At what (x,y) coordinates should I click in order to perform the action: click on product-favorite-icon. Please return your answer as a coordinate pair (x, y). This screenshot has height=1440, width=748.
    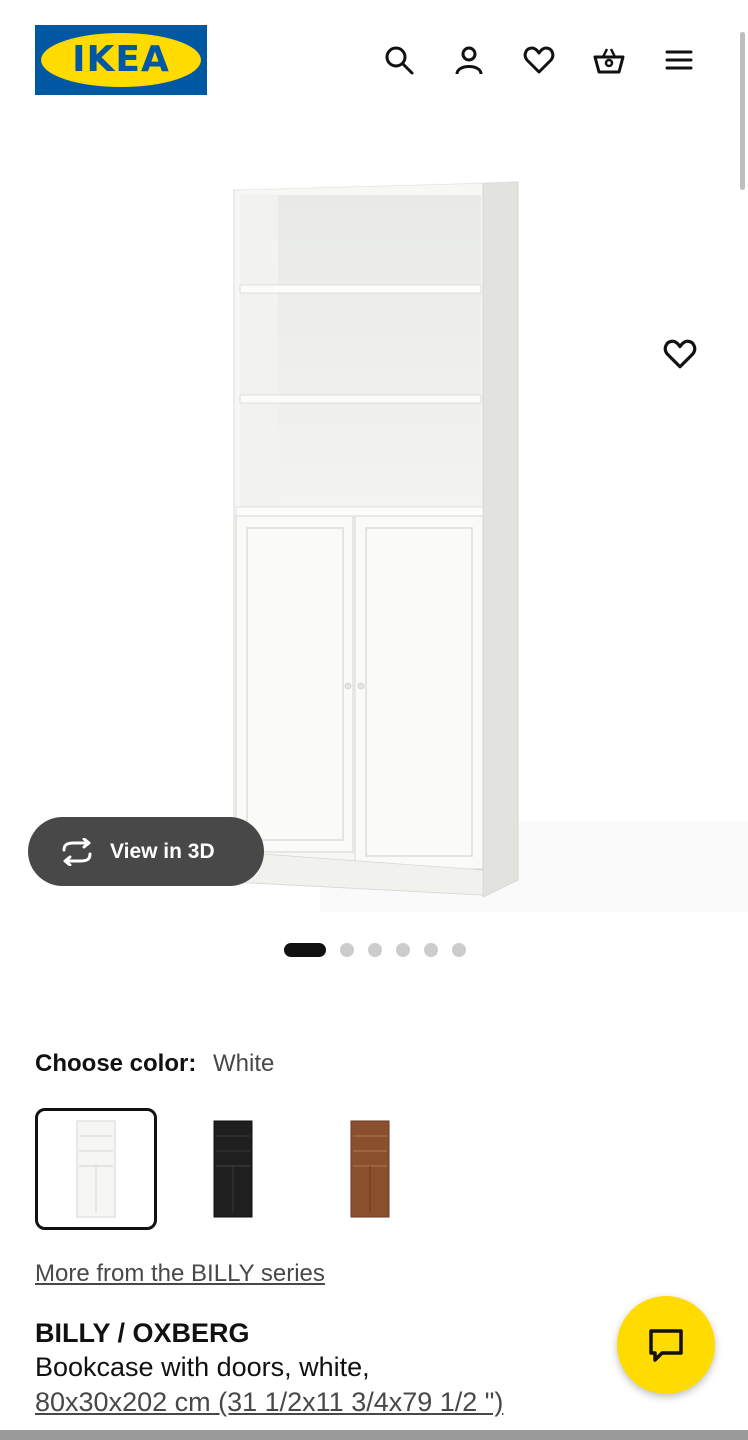
    Looking at the image, I should click on (680, 354).